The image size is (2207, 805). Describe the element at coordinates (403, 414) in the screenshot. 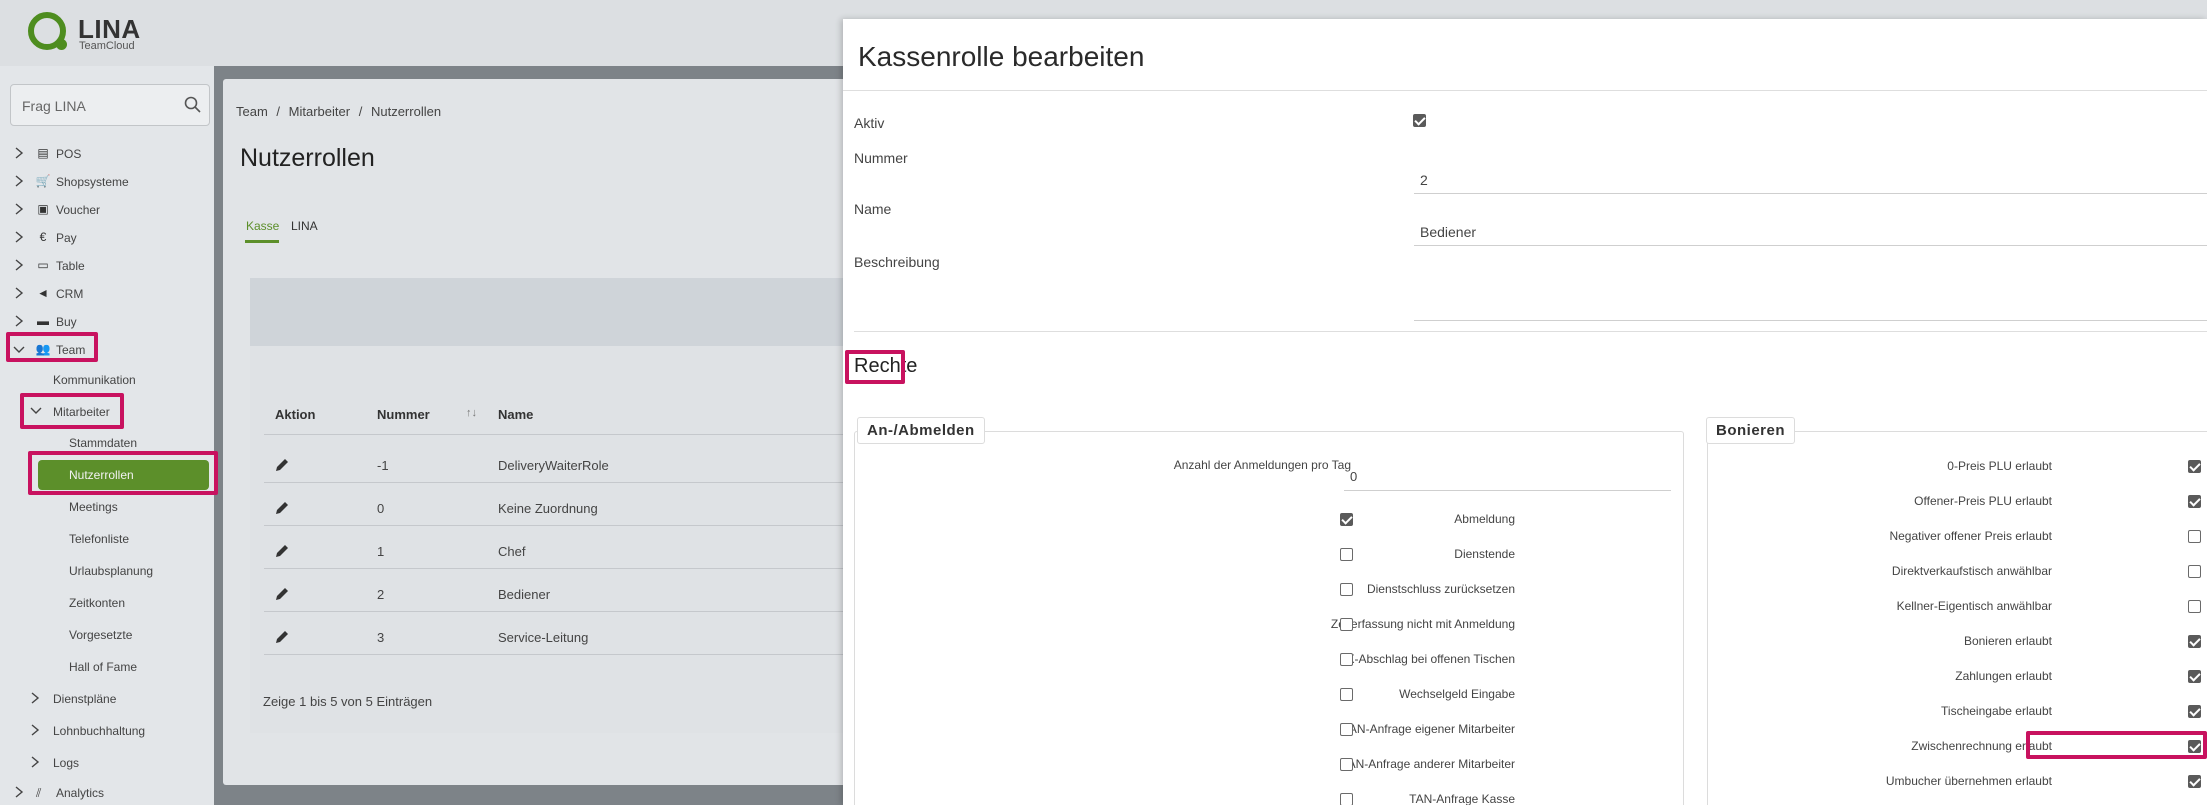

I see `column-header-nummer: Nummer` at that location.